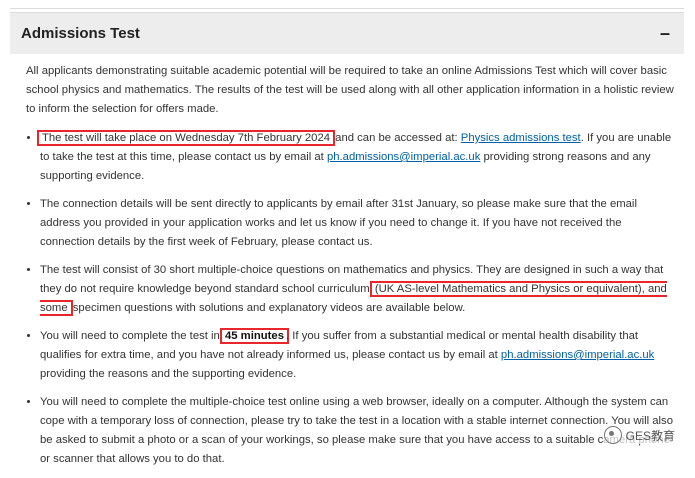  Describe the element at coordinates (665, 33) in the screenshot. I see `collapse-icon: –` at that location.